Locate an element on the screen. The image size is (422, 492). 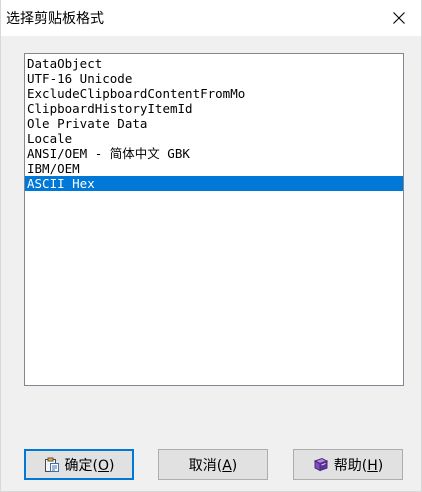
ok-button: 确定(O) is located at coordinates (79, 464).